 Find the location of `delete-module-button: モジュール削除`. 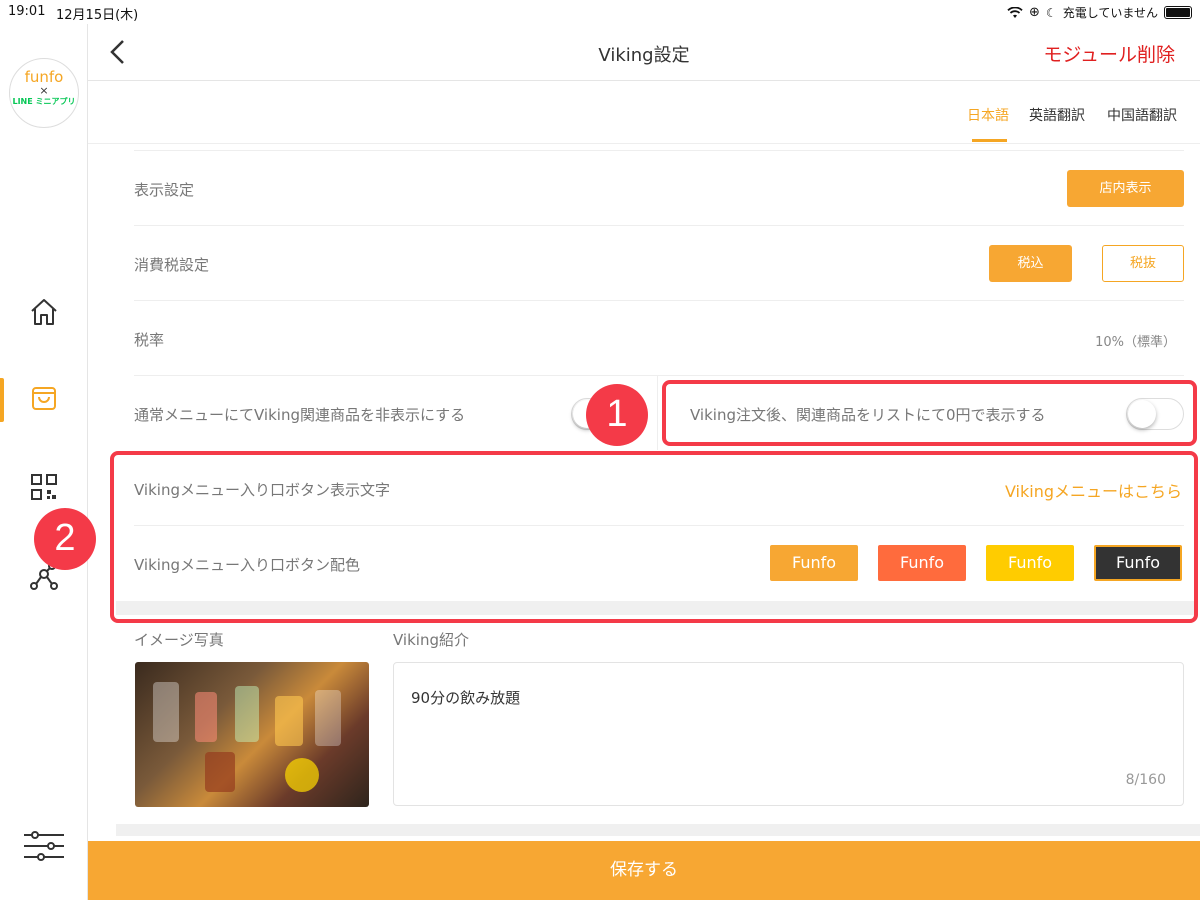

delete-module-button: モジュール削除 is located at coordinates (1109, 53).